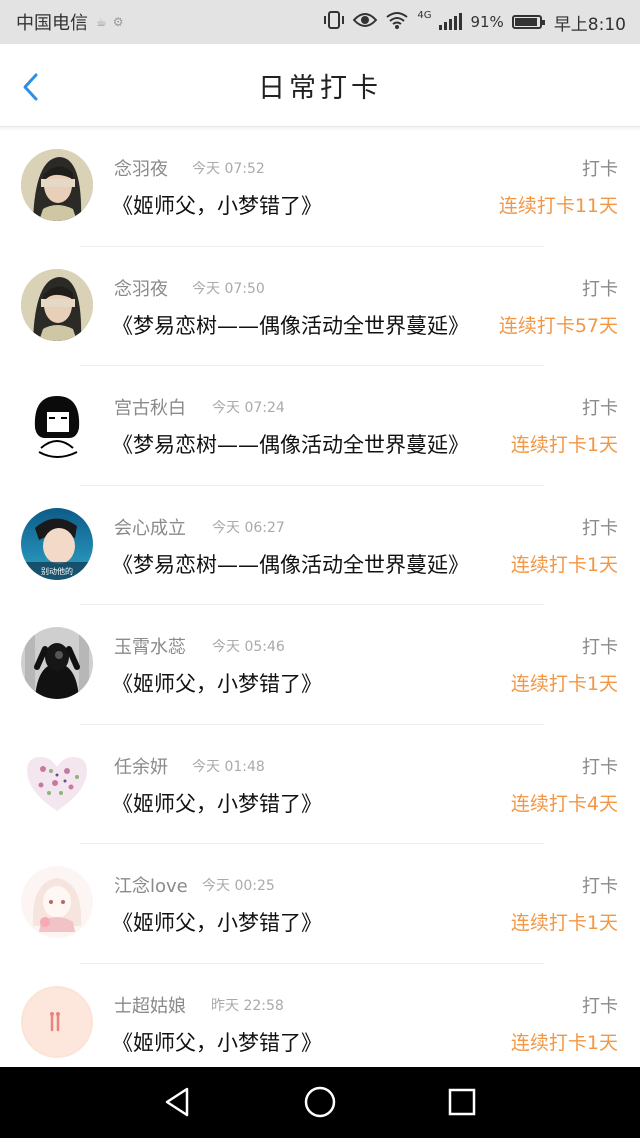 The height and width of the screenshot is (1138, 640). What do you see at coordinates (150, 646) in the screenshot?
I see `user-name: 玉霄水蕊` at bounding box center [150, 646].